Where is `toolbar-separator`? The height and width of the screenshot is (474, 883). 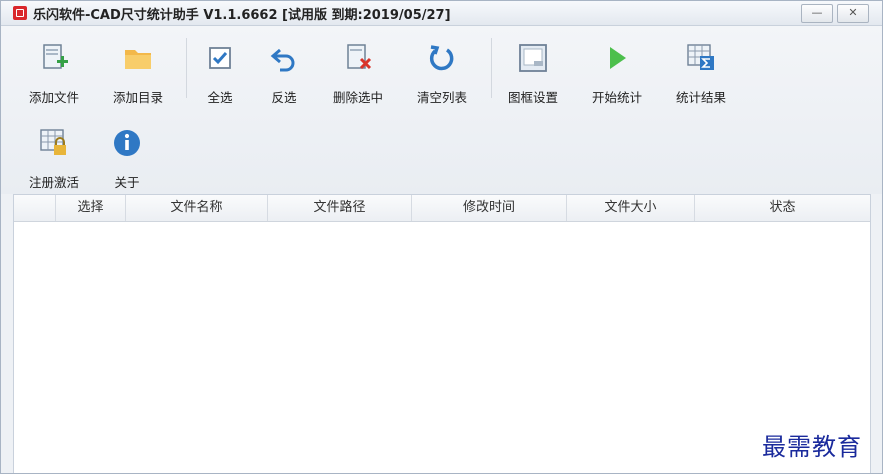 toolbar-separator is located at coordinates (491, 68).